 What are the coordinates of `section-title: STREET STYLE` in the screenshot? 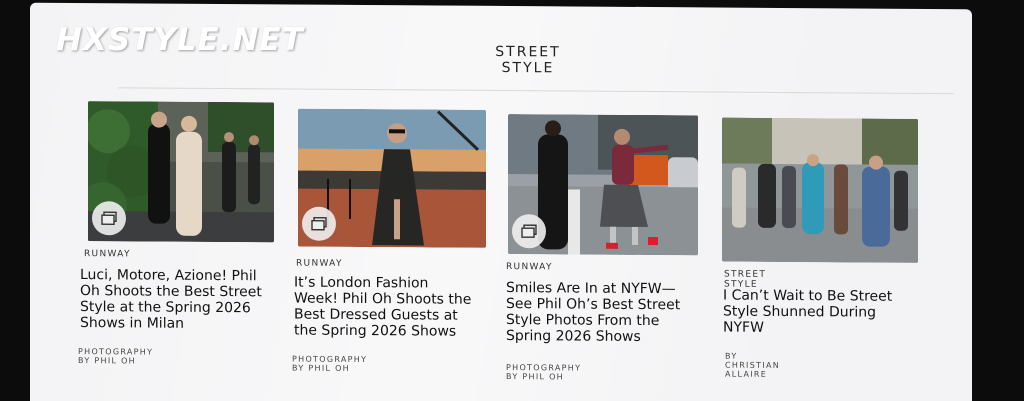 It's located at (528, 60).